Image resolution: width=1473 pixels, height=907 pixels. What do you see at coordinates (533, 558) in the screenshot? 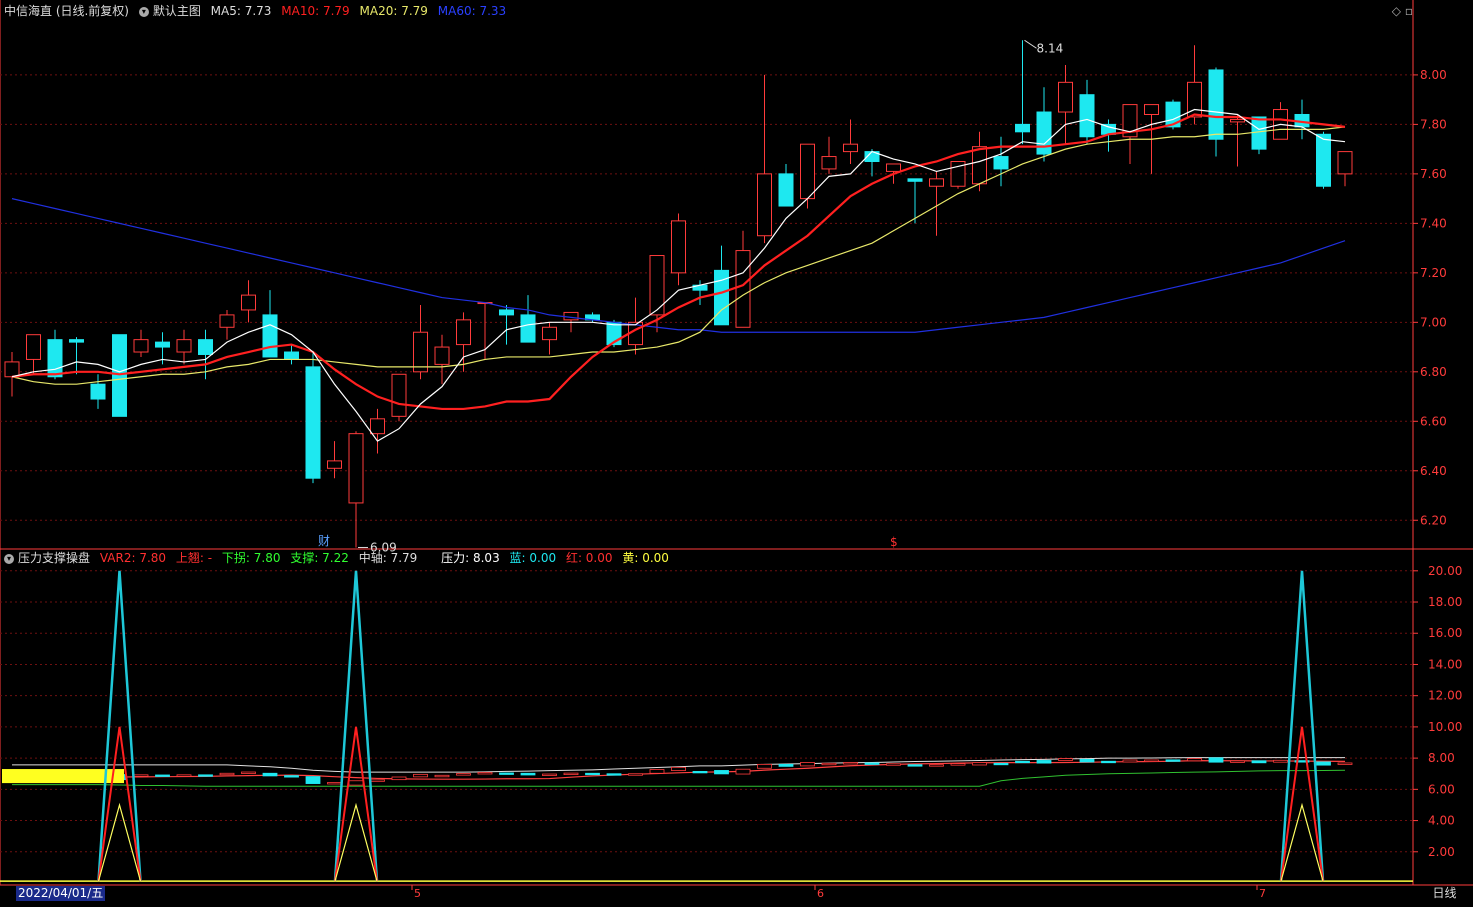
I see `blue-label: 蓝: 0.00` at bounding box center [533, 558].